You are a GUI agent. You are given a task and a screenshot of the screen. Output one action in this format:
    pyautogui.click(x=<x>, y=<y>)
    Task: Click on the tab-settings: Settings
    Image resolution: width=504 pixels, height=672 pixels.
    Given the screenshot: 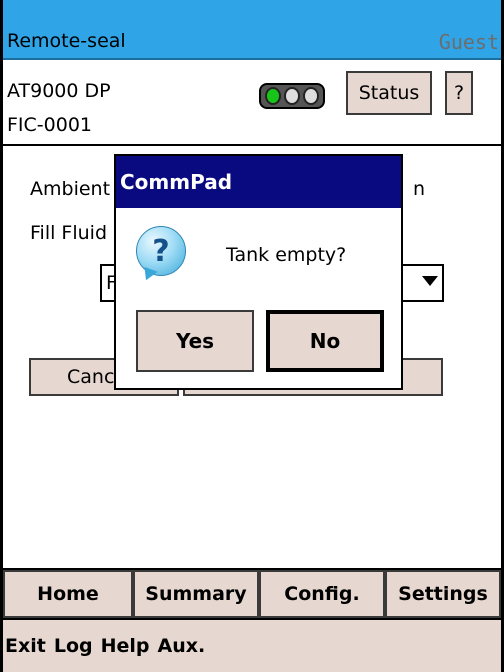 What is the action you would take?
    pyautogui.click(x=443, y=594)
    